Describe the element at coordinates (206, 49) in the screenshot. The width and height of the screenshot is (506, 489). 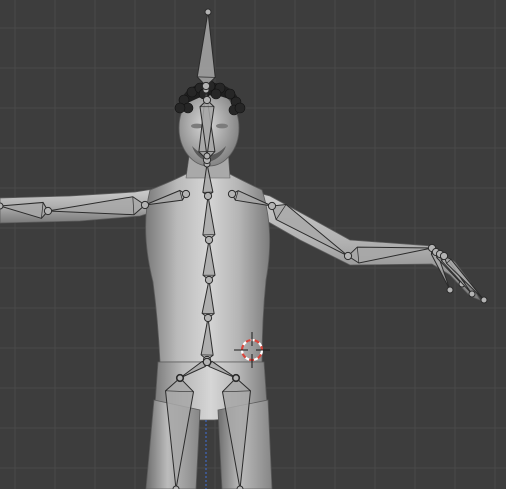
I see `bone-head-top` at that location.